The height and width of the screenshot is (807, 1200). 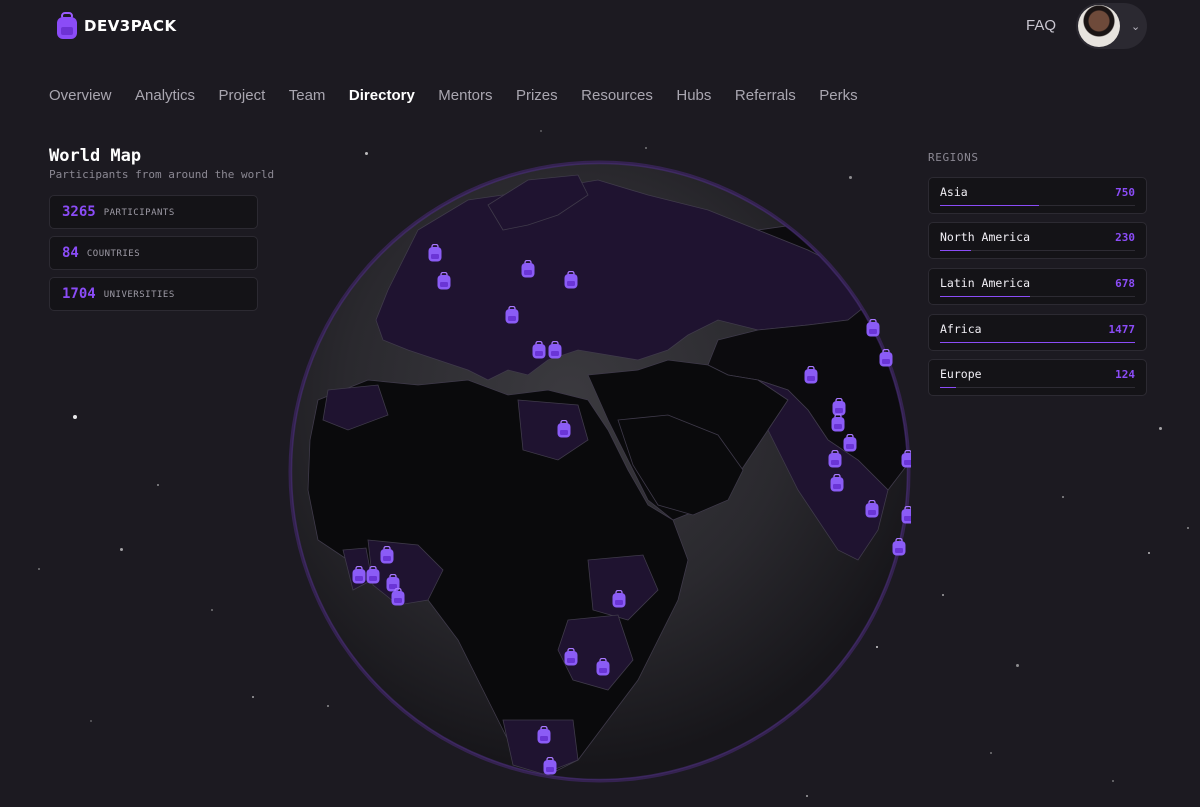 I want to click on stat-label: COUNTRIES, so click(x=113, y=254).